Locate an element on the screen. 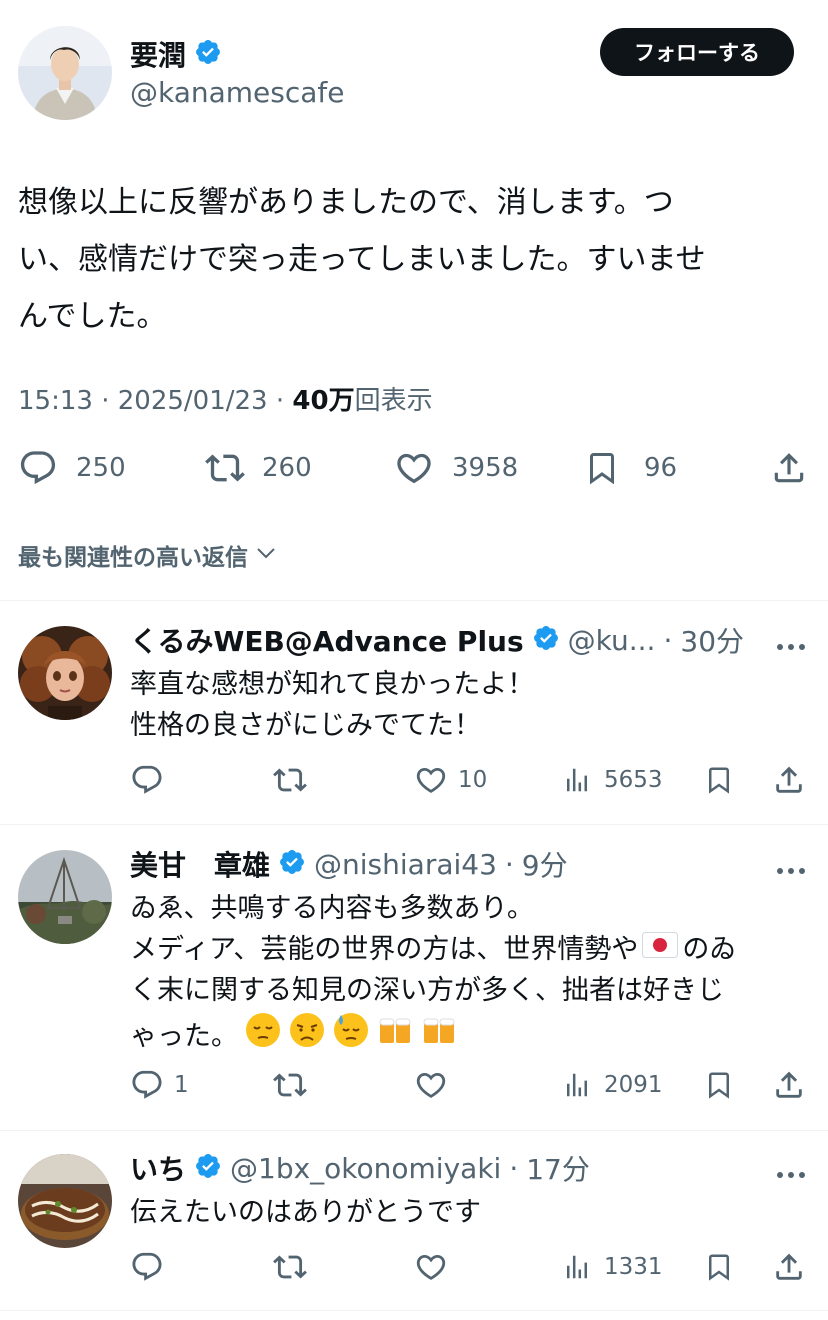  reply-button: 1 is located at coordinates (159, 1085).